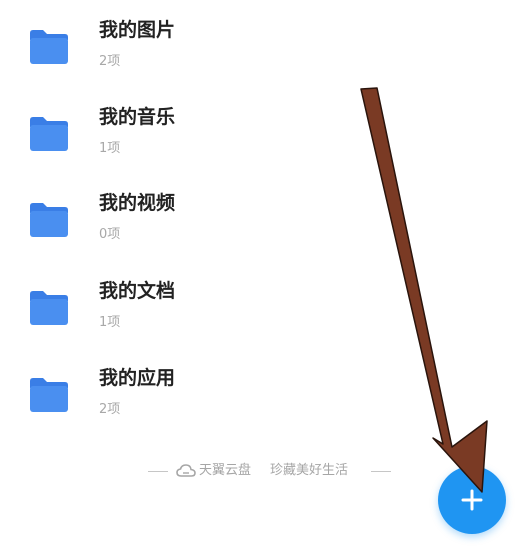 This screenshot has width=524, height=546. I want to click on add-button, so click(472, 500).